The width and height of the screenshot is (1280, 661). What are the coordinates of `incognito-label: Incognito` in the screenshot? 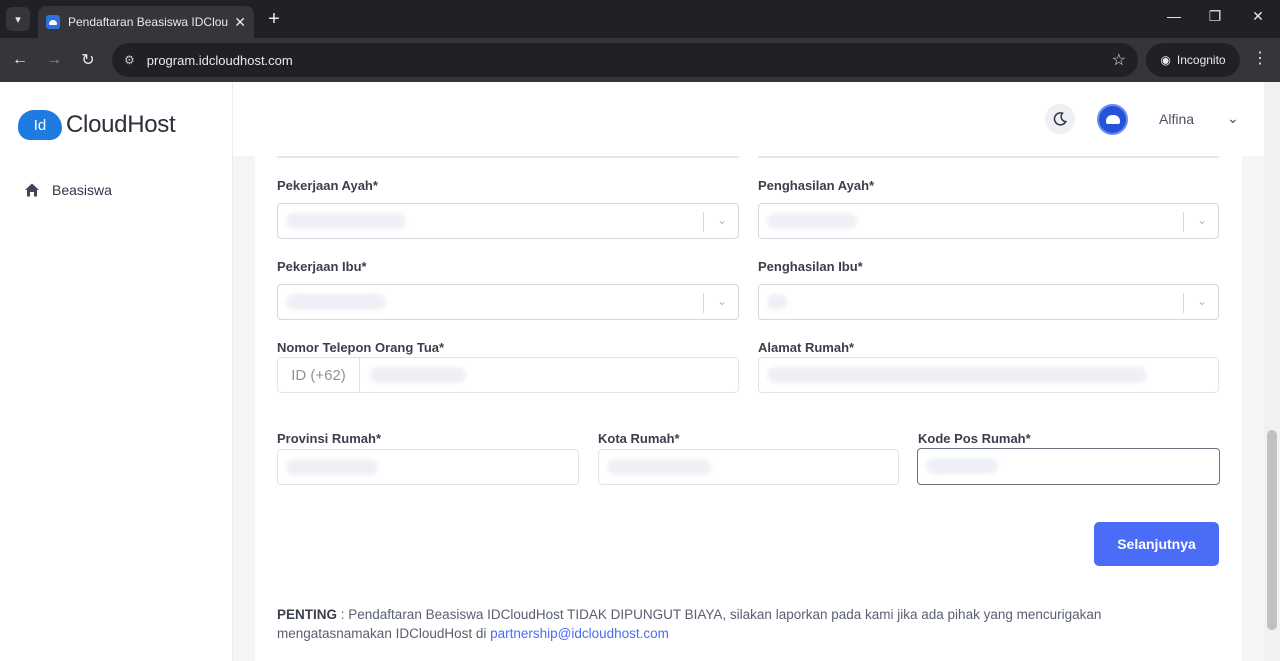 It's located at (1201, 60).